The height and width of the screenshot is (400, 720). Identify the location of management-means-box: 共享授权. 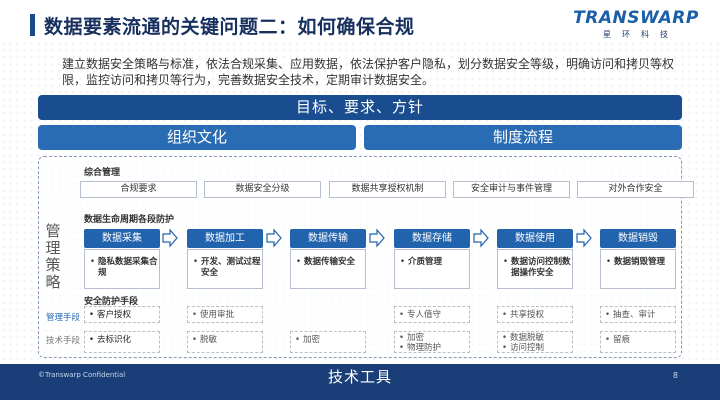
(535, 314).